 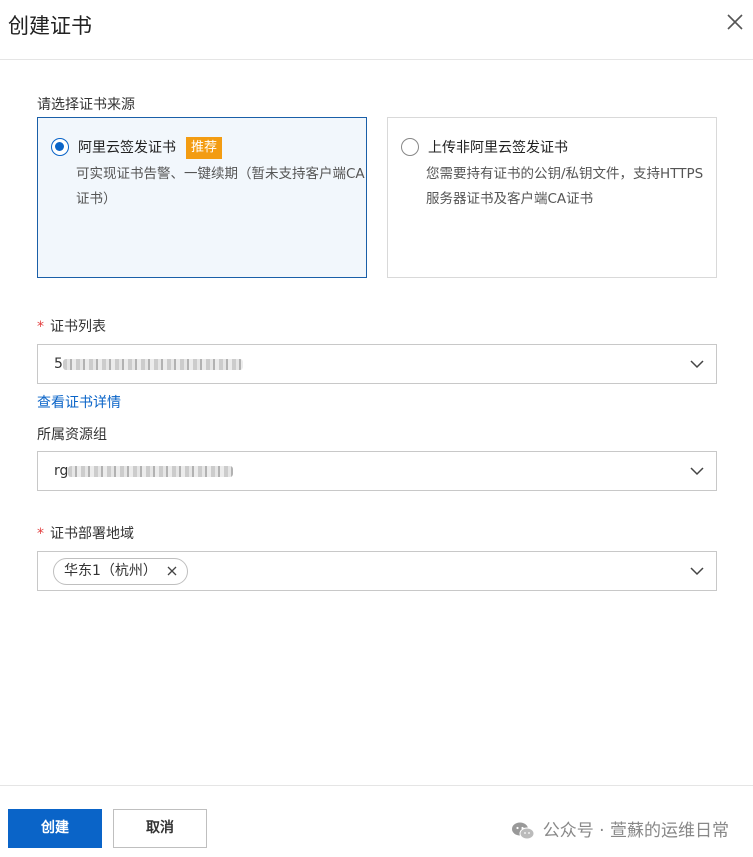 What do you see at coordinates (172, 571) in the screenshot?
I see `remove-tag-icon` at bounding box center [172, 571].